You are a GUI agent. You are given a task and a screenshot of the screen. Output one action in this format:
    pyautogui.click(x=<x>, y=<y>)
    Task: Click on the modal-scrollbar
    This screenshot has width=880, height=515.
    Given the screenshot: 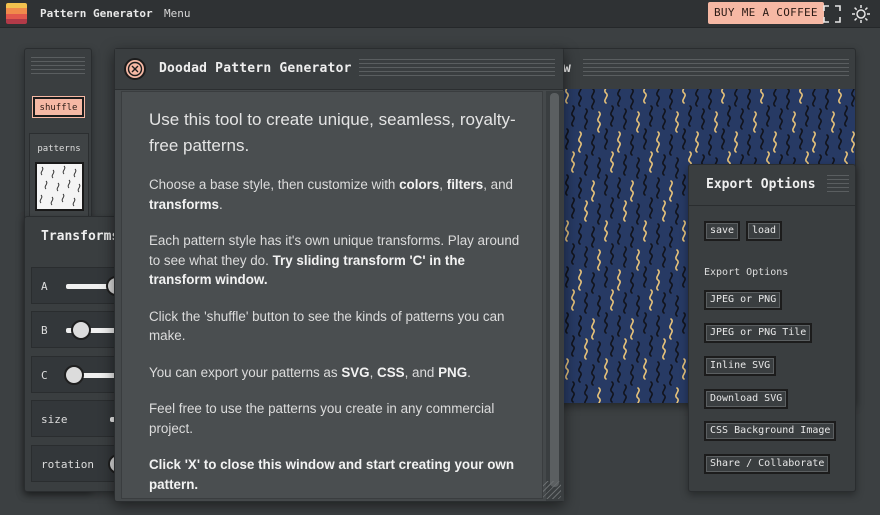 What is the action you would take?
    pyautogui.click(x=555, y=296)
    